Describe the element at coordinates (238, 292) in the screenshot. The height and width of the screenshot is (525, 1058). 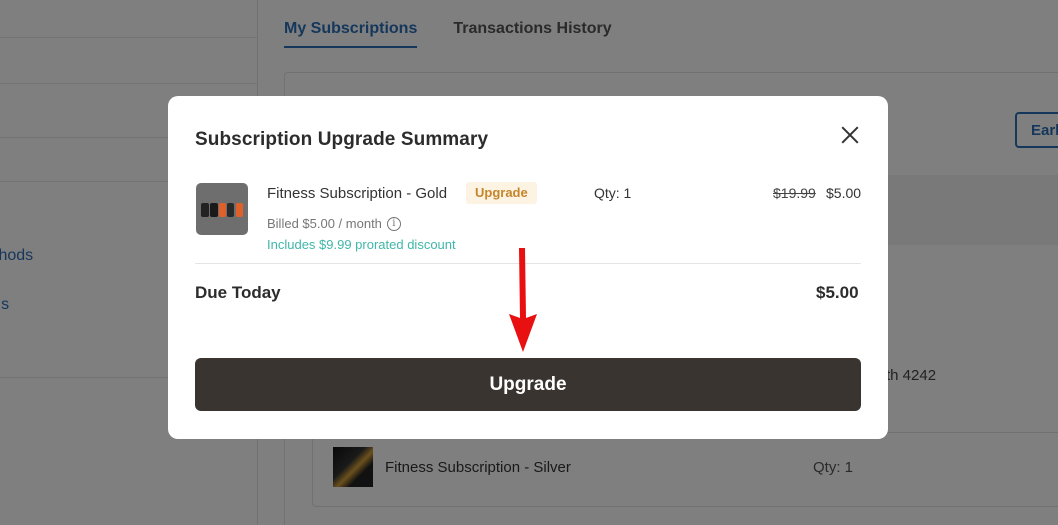
I see `due-today-label: Due Today` at that location.